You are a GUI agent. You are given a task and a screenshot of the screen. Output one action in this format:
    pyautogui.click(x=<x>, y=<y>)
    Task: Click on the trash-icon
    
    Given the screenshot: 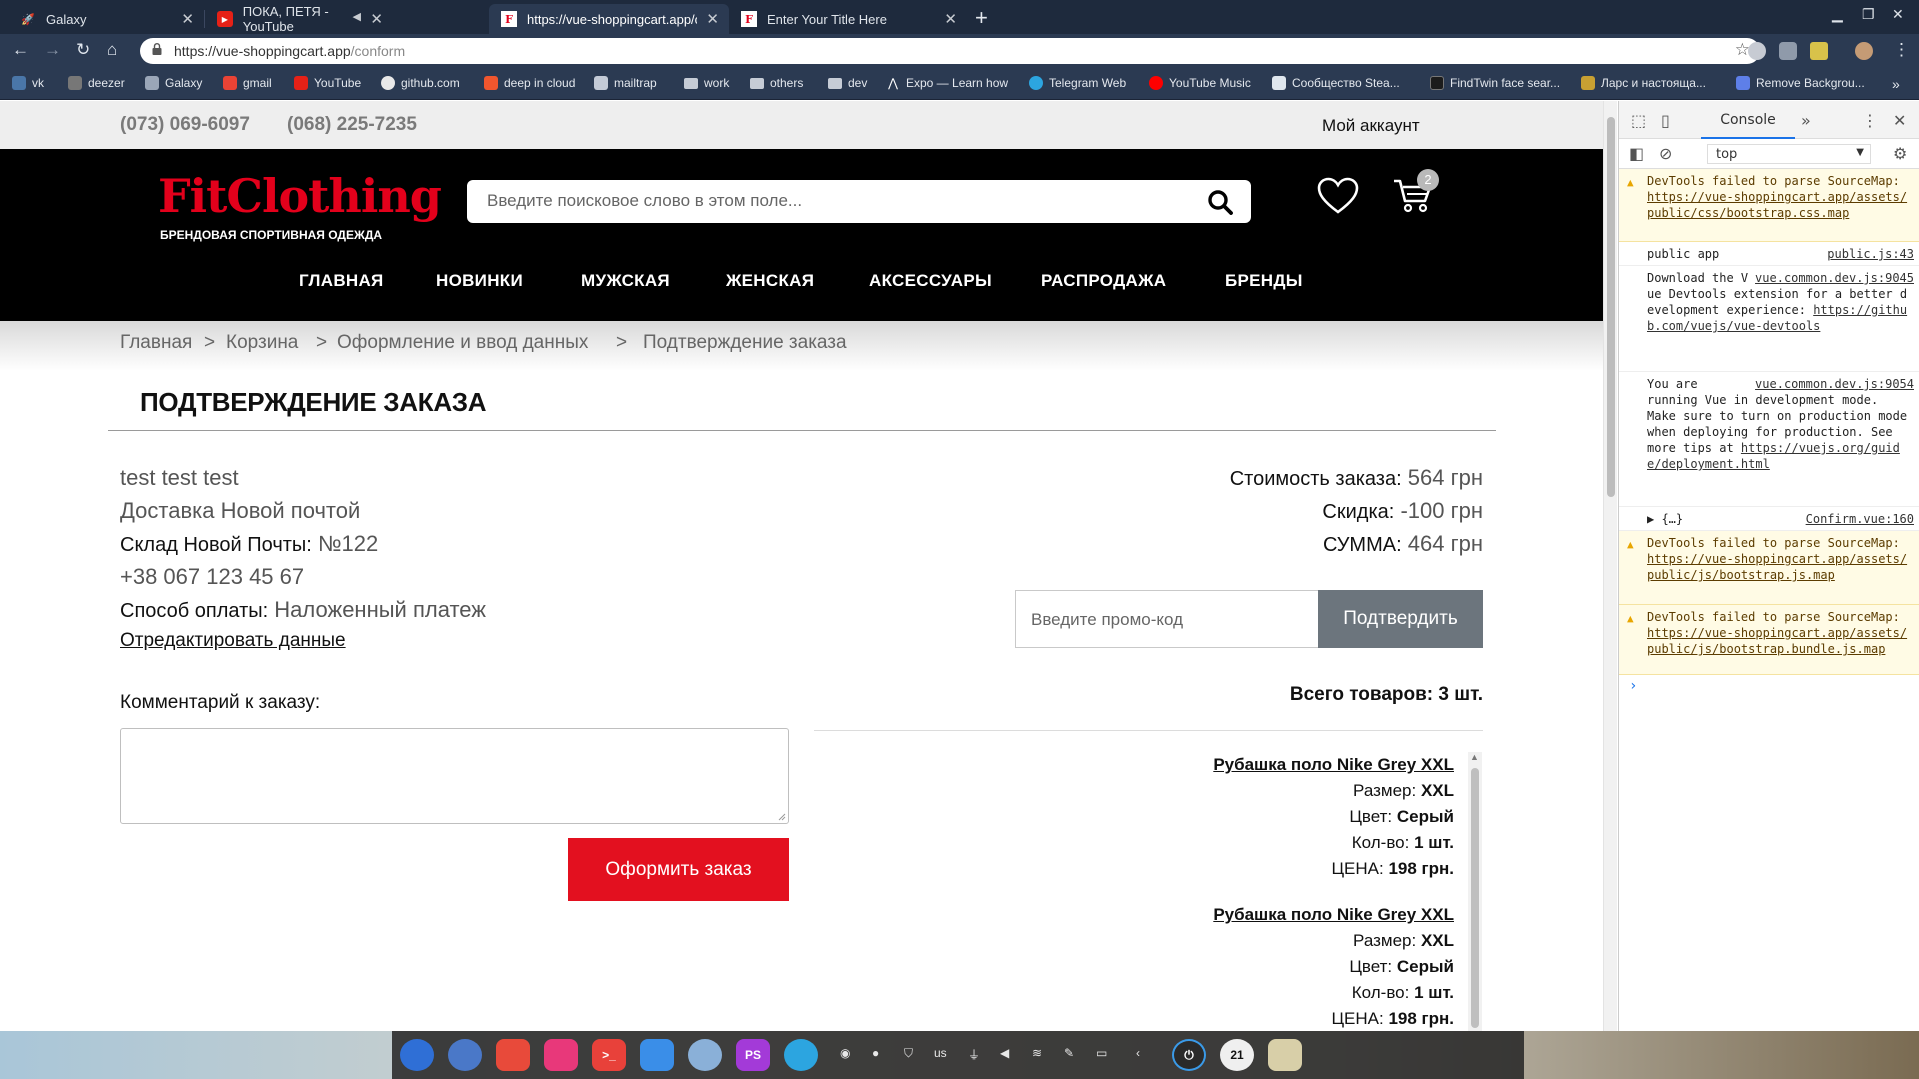 What is the action you would take?
    pyautogui.click(x=1285, y=1055)
    